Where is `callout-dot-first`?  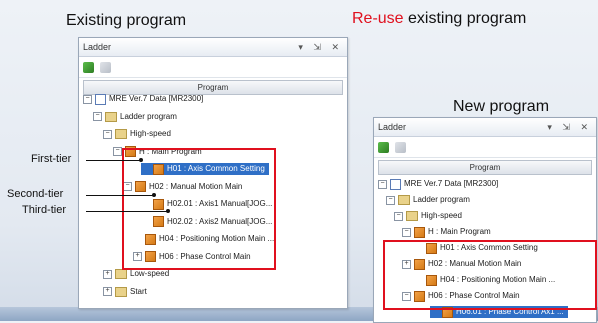
callout-dot-first is located at coordinates (141, 160).